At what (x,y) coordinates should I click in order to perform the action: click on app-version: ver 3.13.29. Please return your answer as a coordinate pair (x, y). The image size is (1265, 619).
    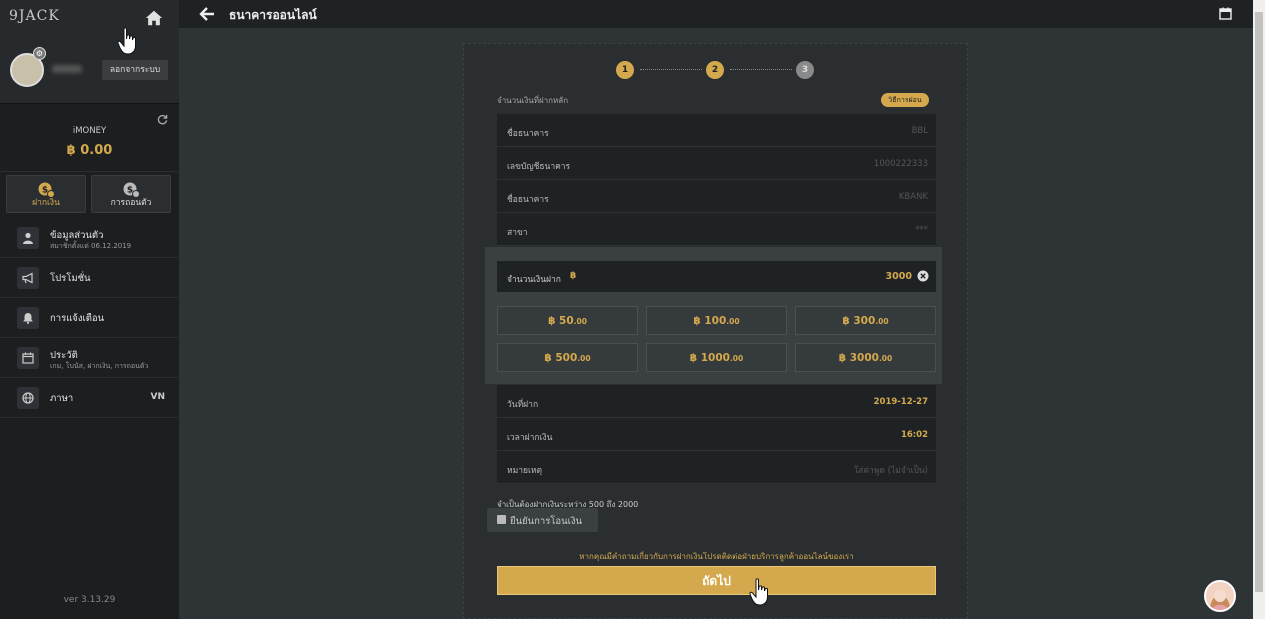
    Looking at the image, I should click on (89, 600).